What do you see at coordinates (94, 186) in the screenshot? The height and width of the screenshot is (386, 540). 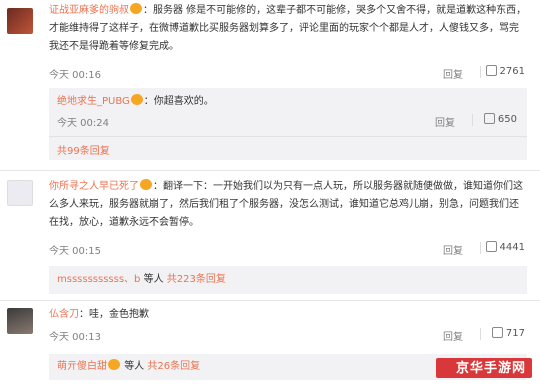 I see `comment-username: 你所寻之人早已死了` at bounding box center [94, 186].